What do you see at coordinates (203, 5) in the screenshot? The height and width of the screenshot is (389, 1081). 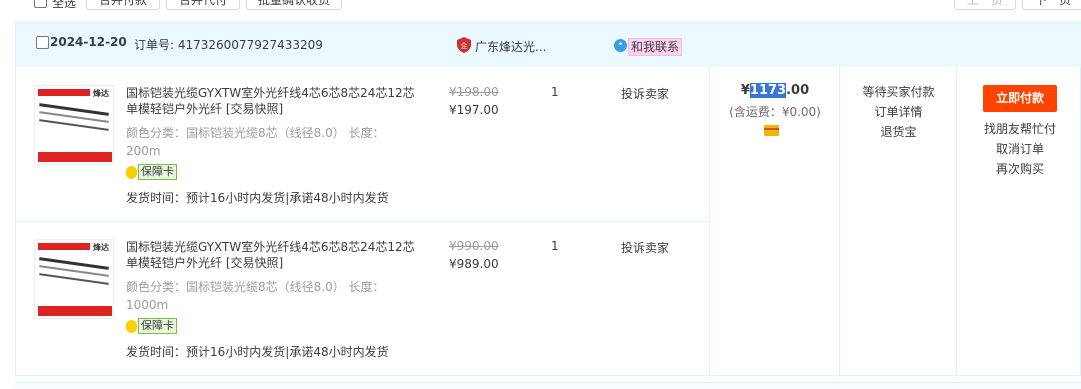 I see `merge-proxy-pay-button: 合并代付` at bounding box center [203, 5].